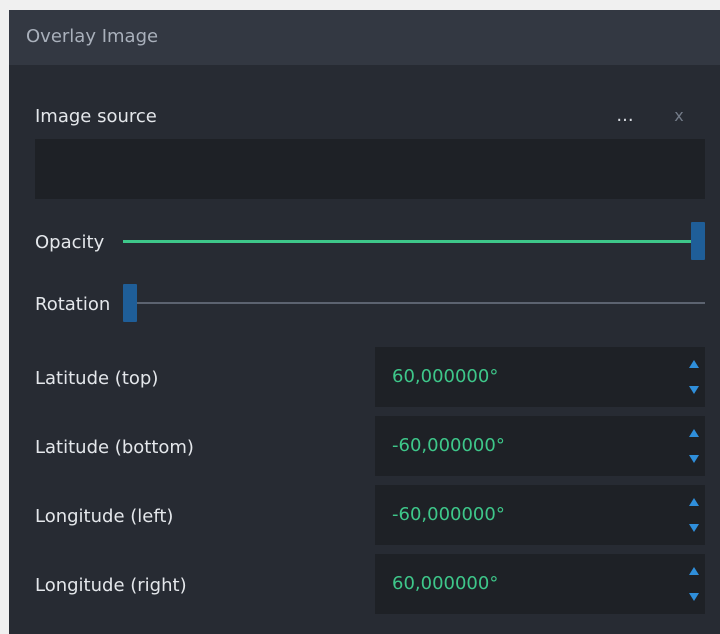 The width and height of the screenshot is (720, 634). I want to click on longitude-right-value: 60,000000°, so click(445, 583).